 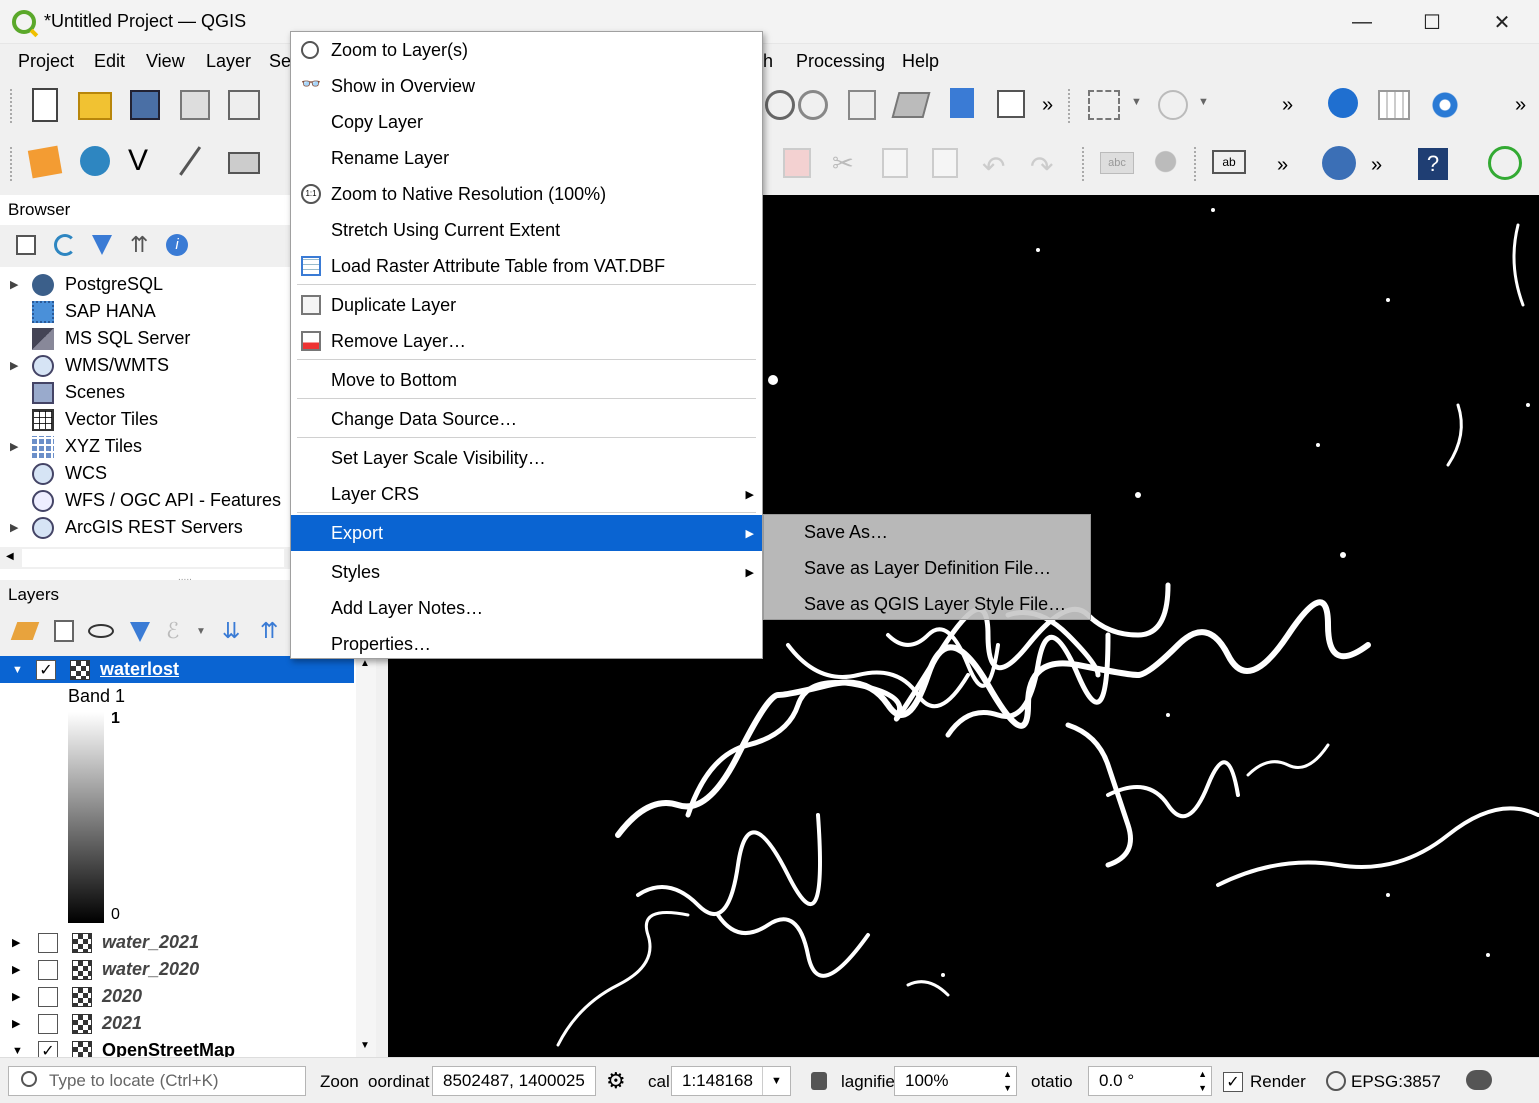 I want to click on attribute-table-icon, so click(x=1394, y=105).